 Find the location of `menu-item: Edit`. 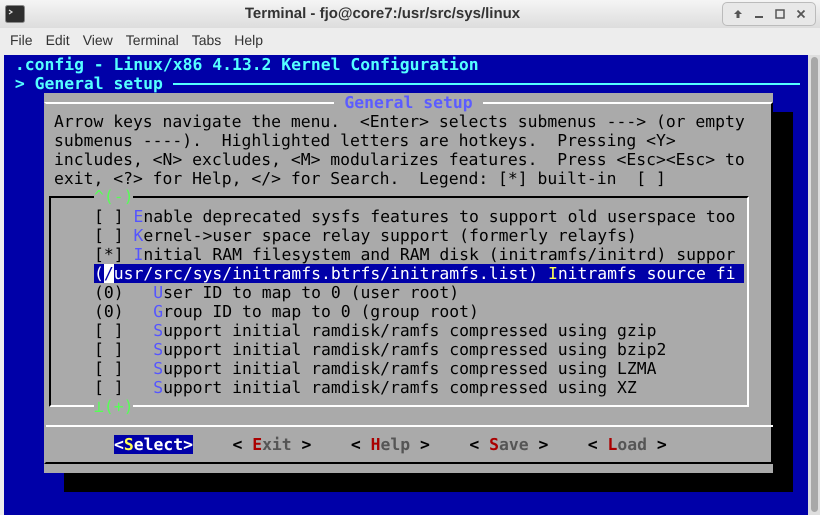

menu-item: Edit is located at coordinates (58, 40).